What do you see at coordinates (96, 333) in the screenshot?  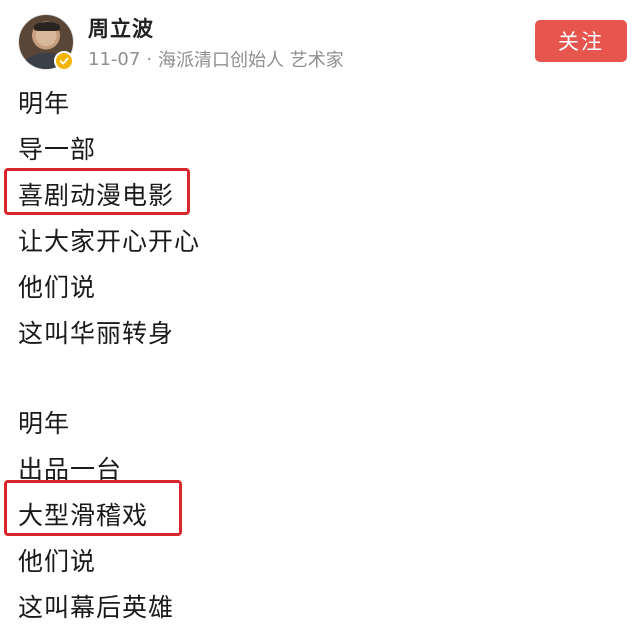 I see `post-line: 这叫华丽转身` at bounding box center [96, 333].